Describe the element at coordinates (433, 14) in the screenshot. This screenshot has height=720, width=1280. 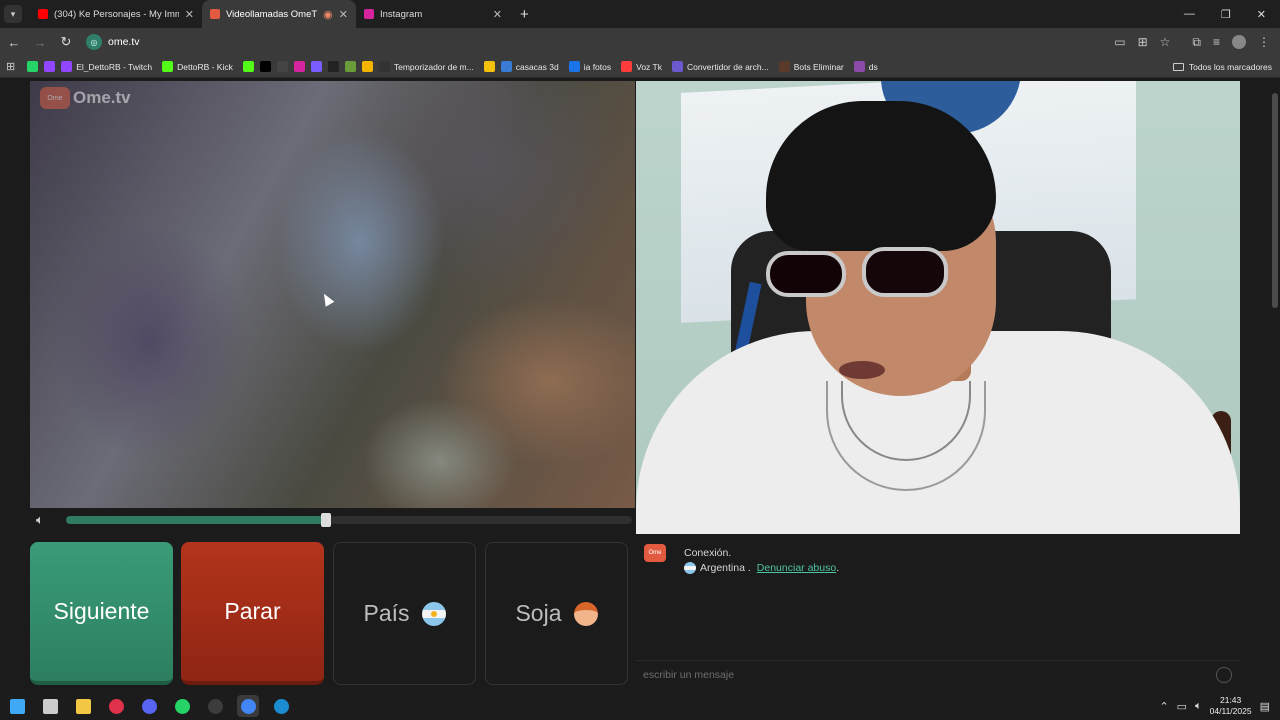
I see `tab-instagram: Instagram ✕` at that location.